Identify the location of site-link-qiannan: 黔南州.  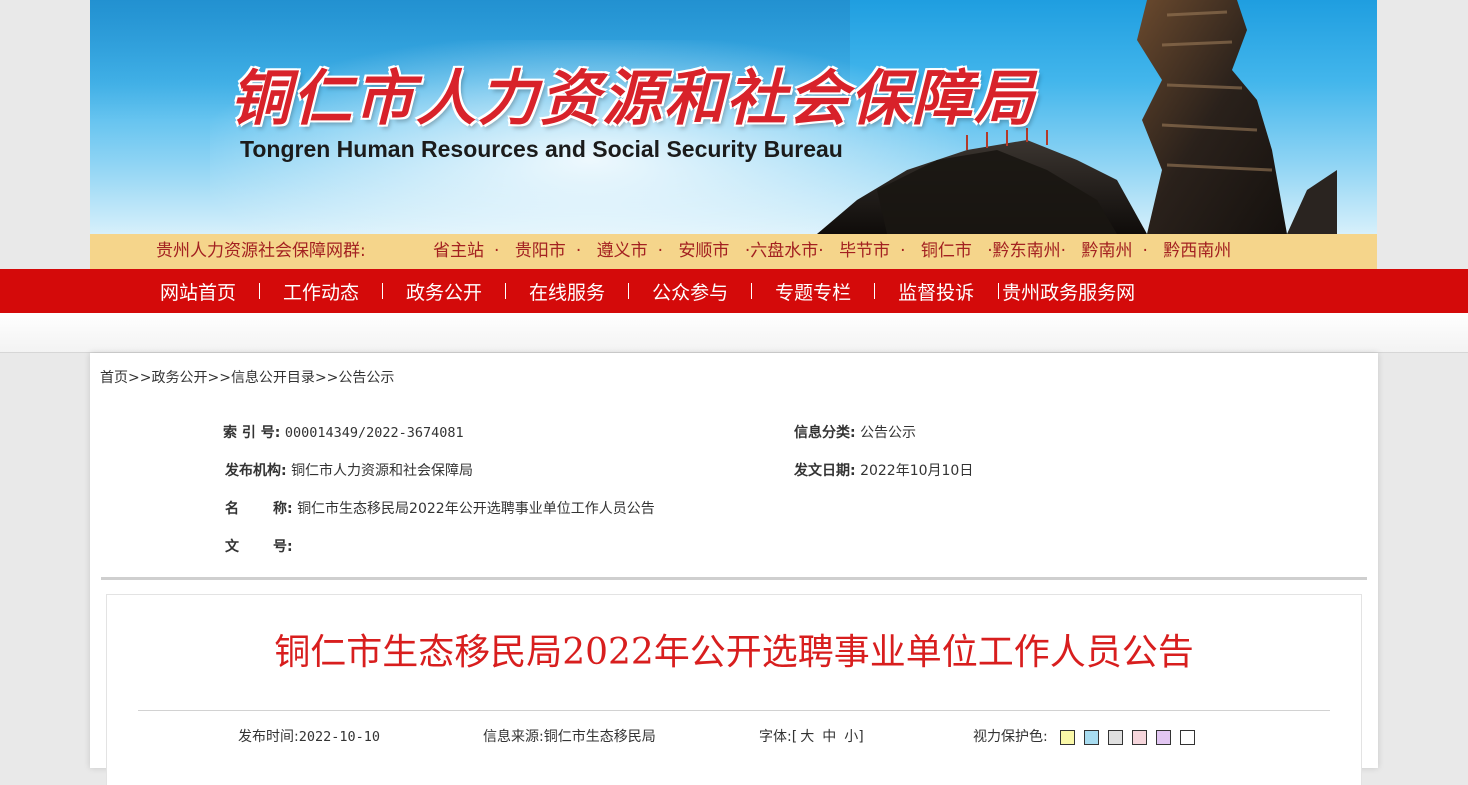
(1107, 251).